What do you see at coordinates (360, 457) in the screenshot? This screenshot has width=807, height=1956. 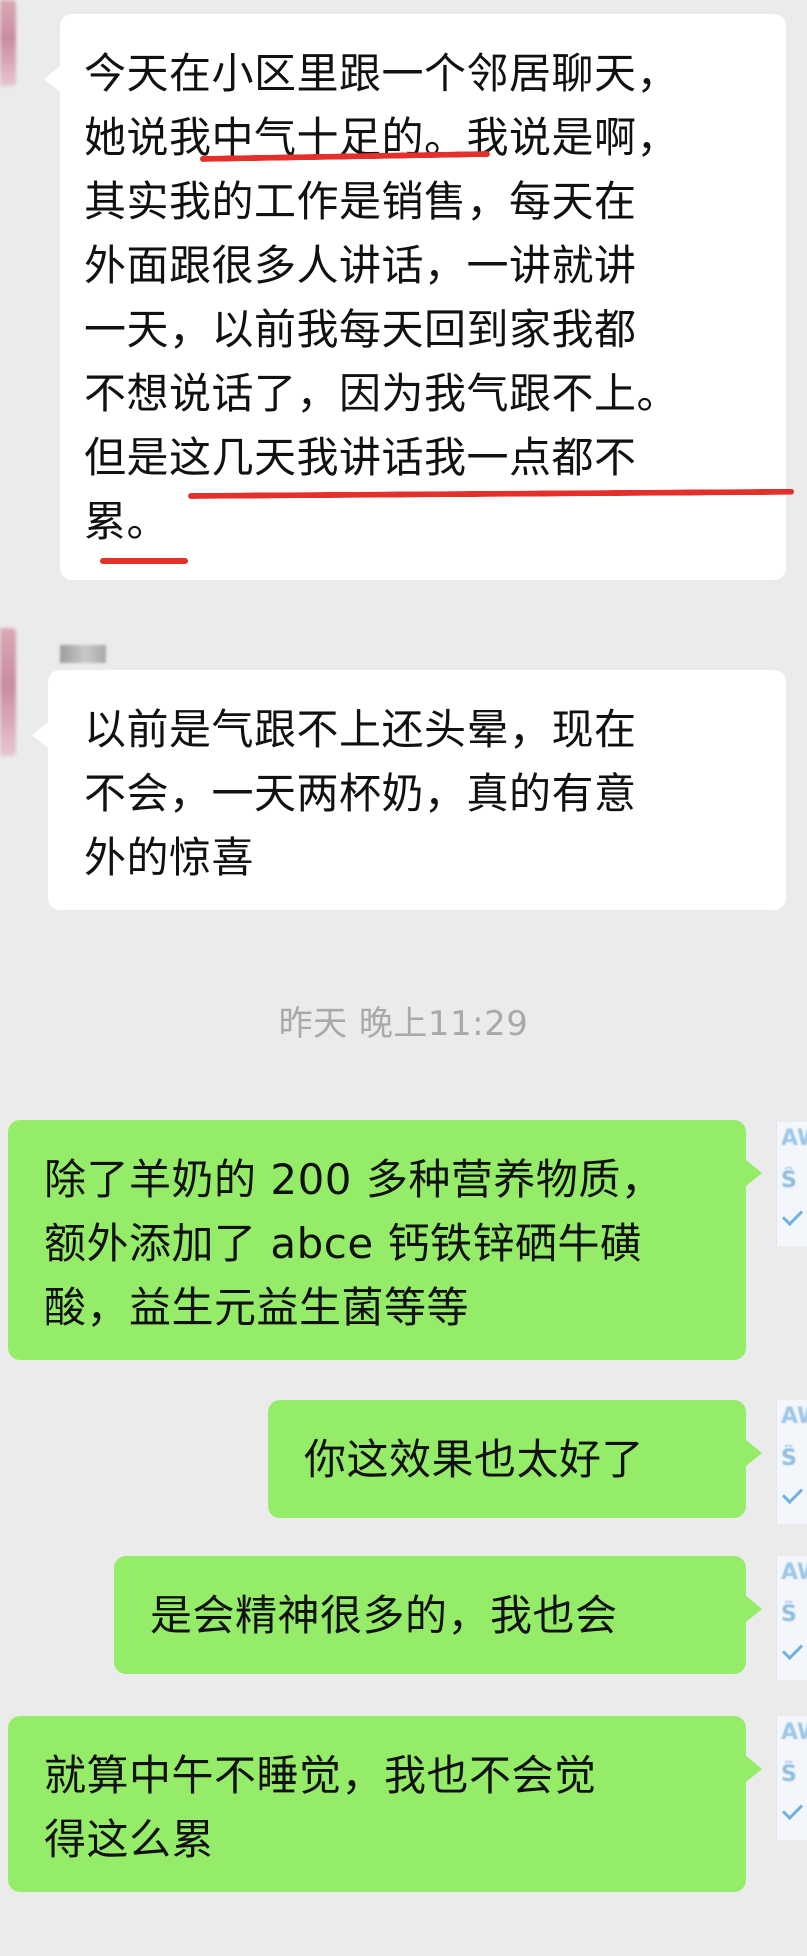 I see `message-text-line: 但是这几天我讲话我一点都不` at bounding box center [360, 457].